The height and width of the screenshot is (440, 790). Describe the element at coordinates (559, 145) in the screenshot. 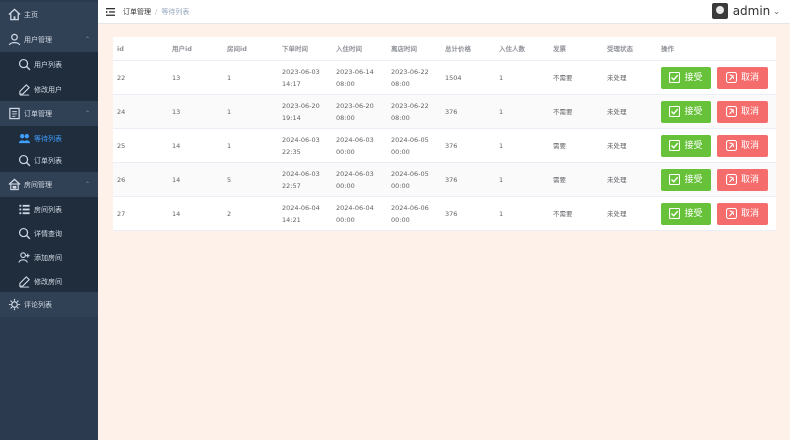

I see `cell-invoice: 需要` at that location.